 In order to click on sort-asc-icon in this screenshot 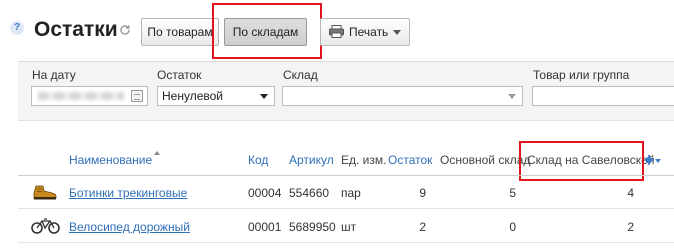, I will do `click(157, 153)`.